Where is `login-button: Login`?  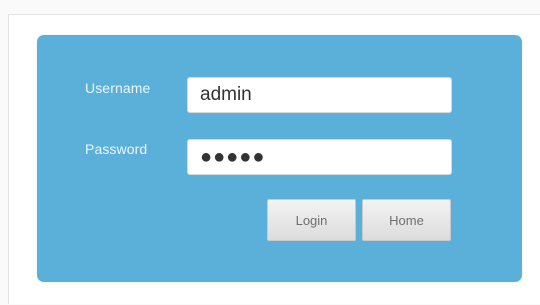 login-button: Login is located at coordinates (311, 220).